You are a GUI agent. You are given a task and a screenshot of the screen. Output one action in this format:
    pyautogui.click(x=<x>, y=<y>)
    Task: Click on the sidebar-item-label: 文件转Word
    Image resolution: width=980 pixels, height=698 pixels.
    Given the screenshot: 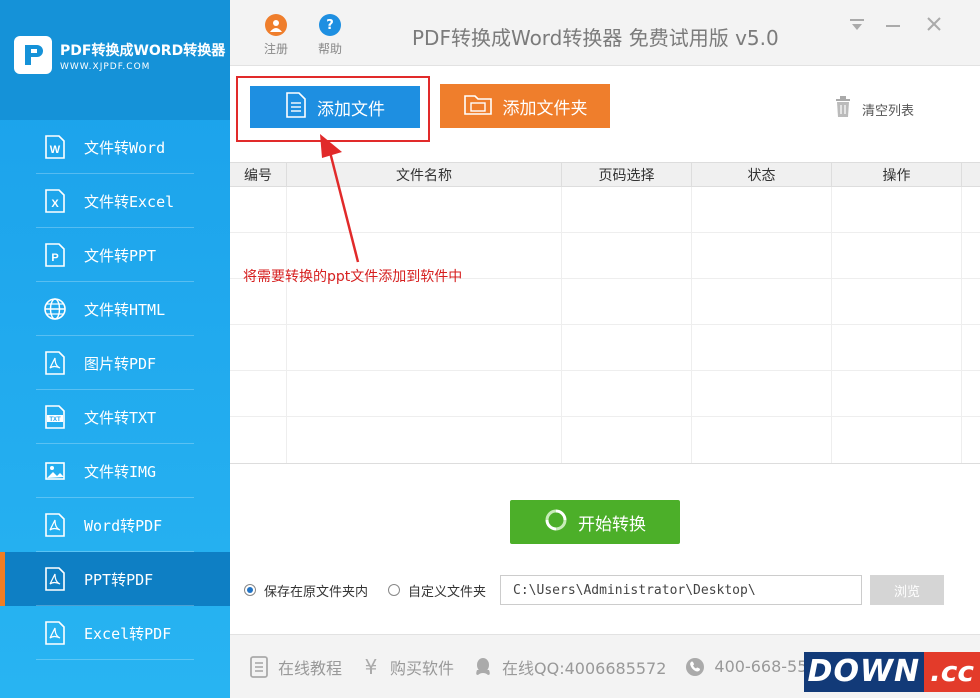 What is the action you would take?
    pyautogui.click(x=125, y=147)
    